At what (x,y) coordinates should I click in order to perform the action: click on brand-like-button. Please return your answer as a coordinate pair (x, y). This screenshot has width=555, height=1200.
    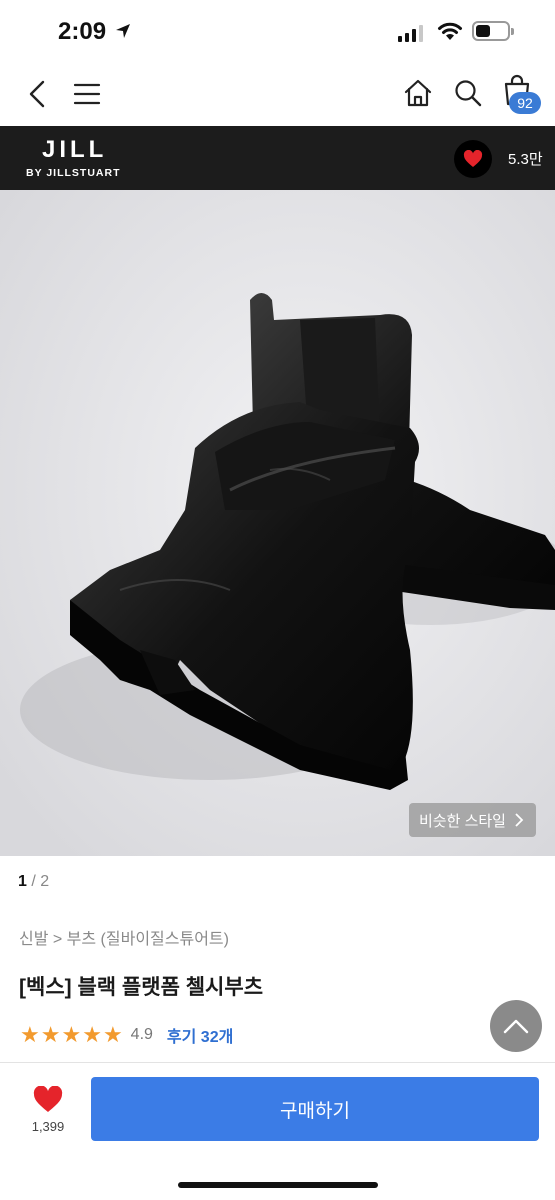
    Looking at the image, I should click on (473, 159).